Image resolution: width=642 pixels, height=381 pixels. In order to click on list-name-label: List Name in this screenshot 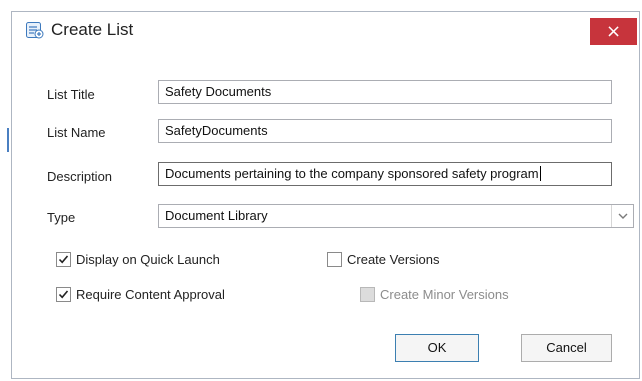, I will do `click(76, 132)`.